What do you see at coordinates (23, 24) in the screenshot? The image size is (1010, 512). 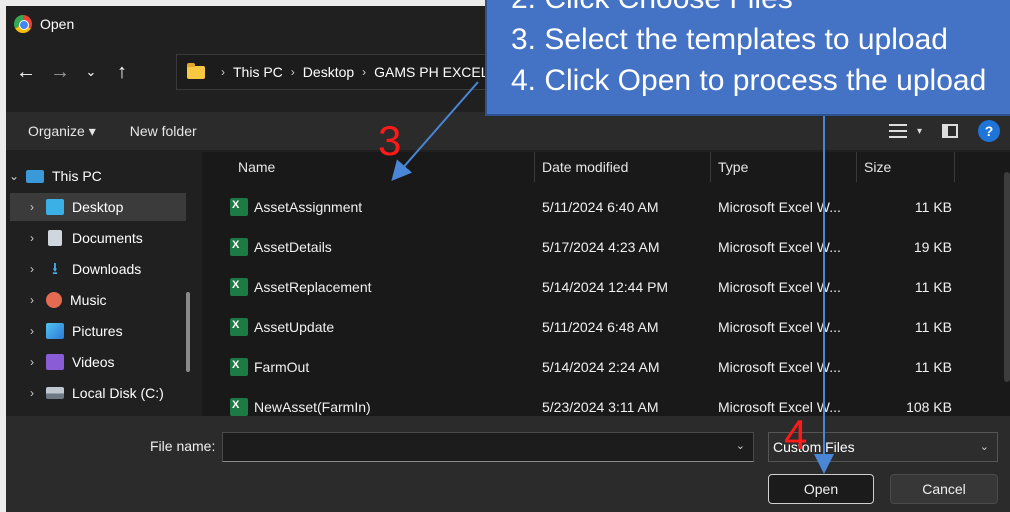 I see `chrome-icon` at bounding box center [23, 24].